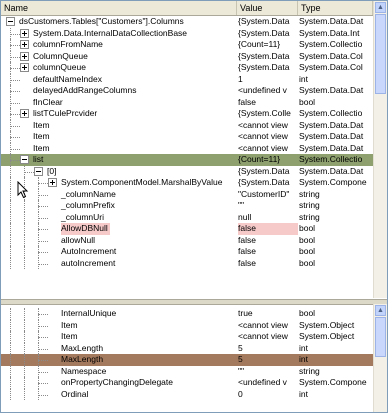 Image resolution: width=388 pixels, height=413 pixels. I want to click on bottom-scrollbar: ▲, so click(380, 358).